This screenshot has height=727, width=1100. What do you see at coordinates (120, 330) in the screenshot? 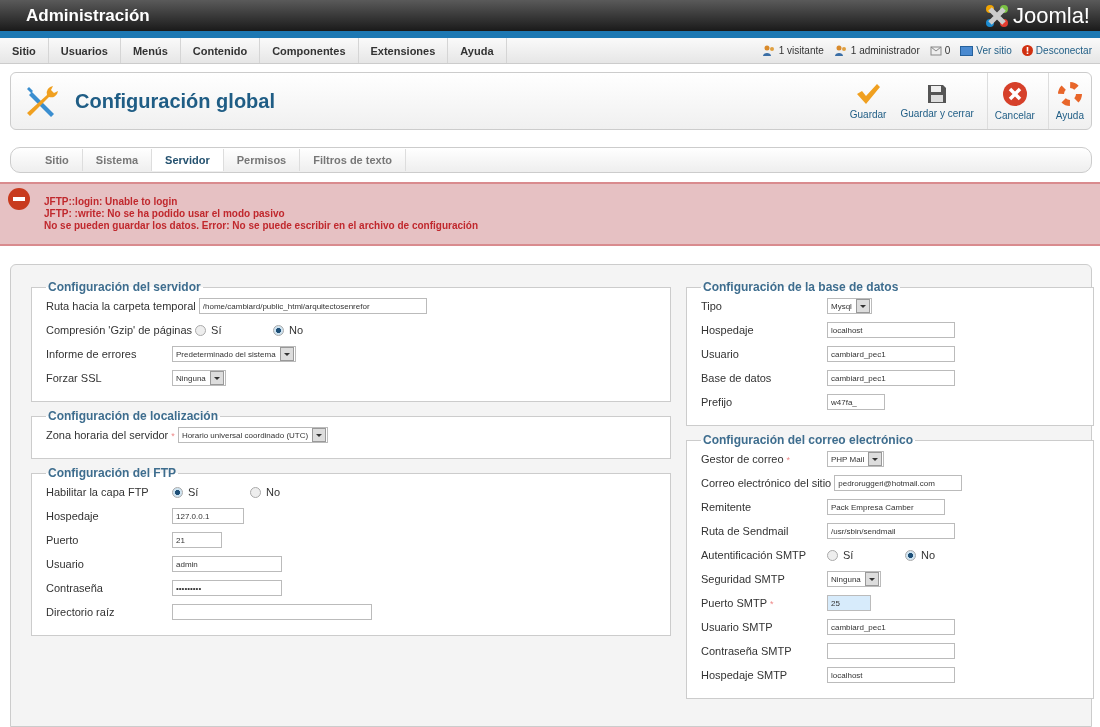
I see `field-label: Compresión 'Gzip' de páginas` at bounding box center [120, 330].